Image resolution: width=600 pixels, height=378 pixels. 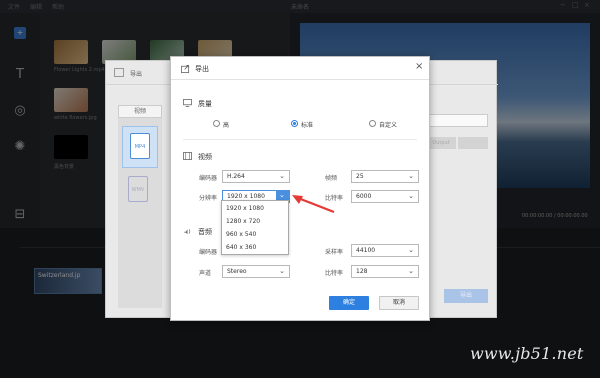 What do you see at coordinates (208, 252) in the screenshot?
I see `audio-encoder-label: 编码器` at bounding box center [208, 252].